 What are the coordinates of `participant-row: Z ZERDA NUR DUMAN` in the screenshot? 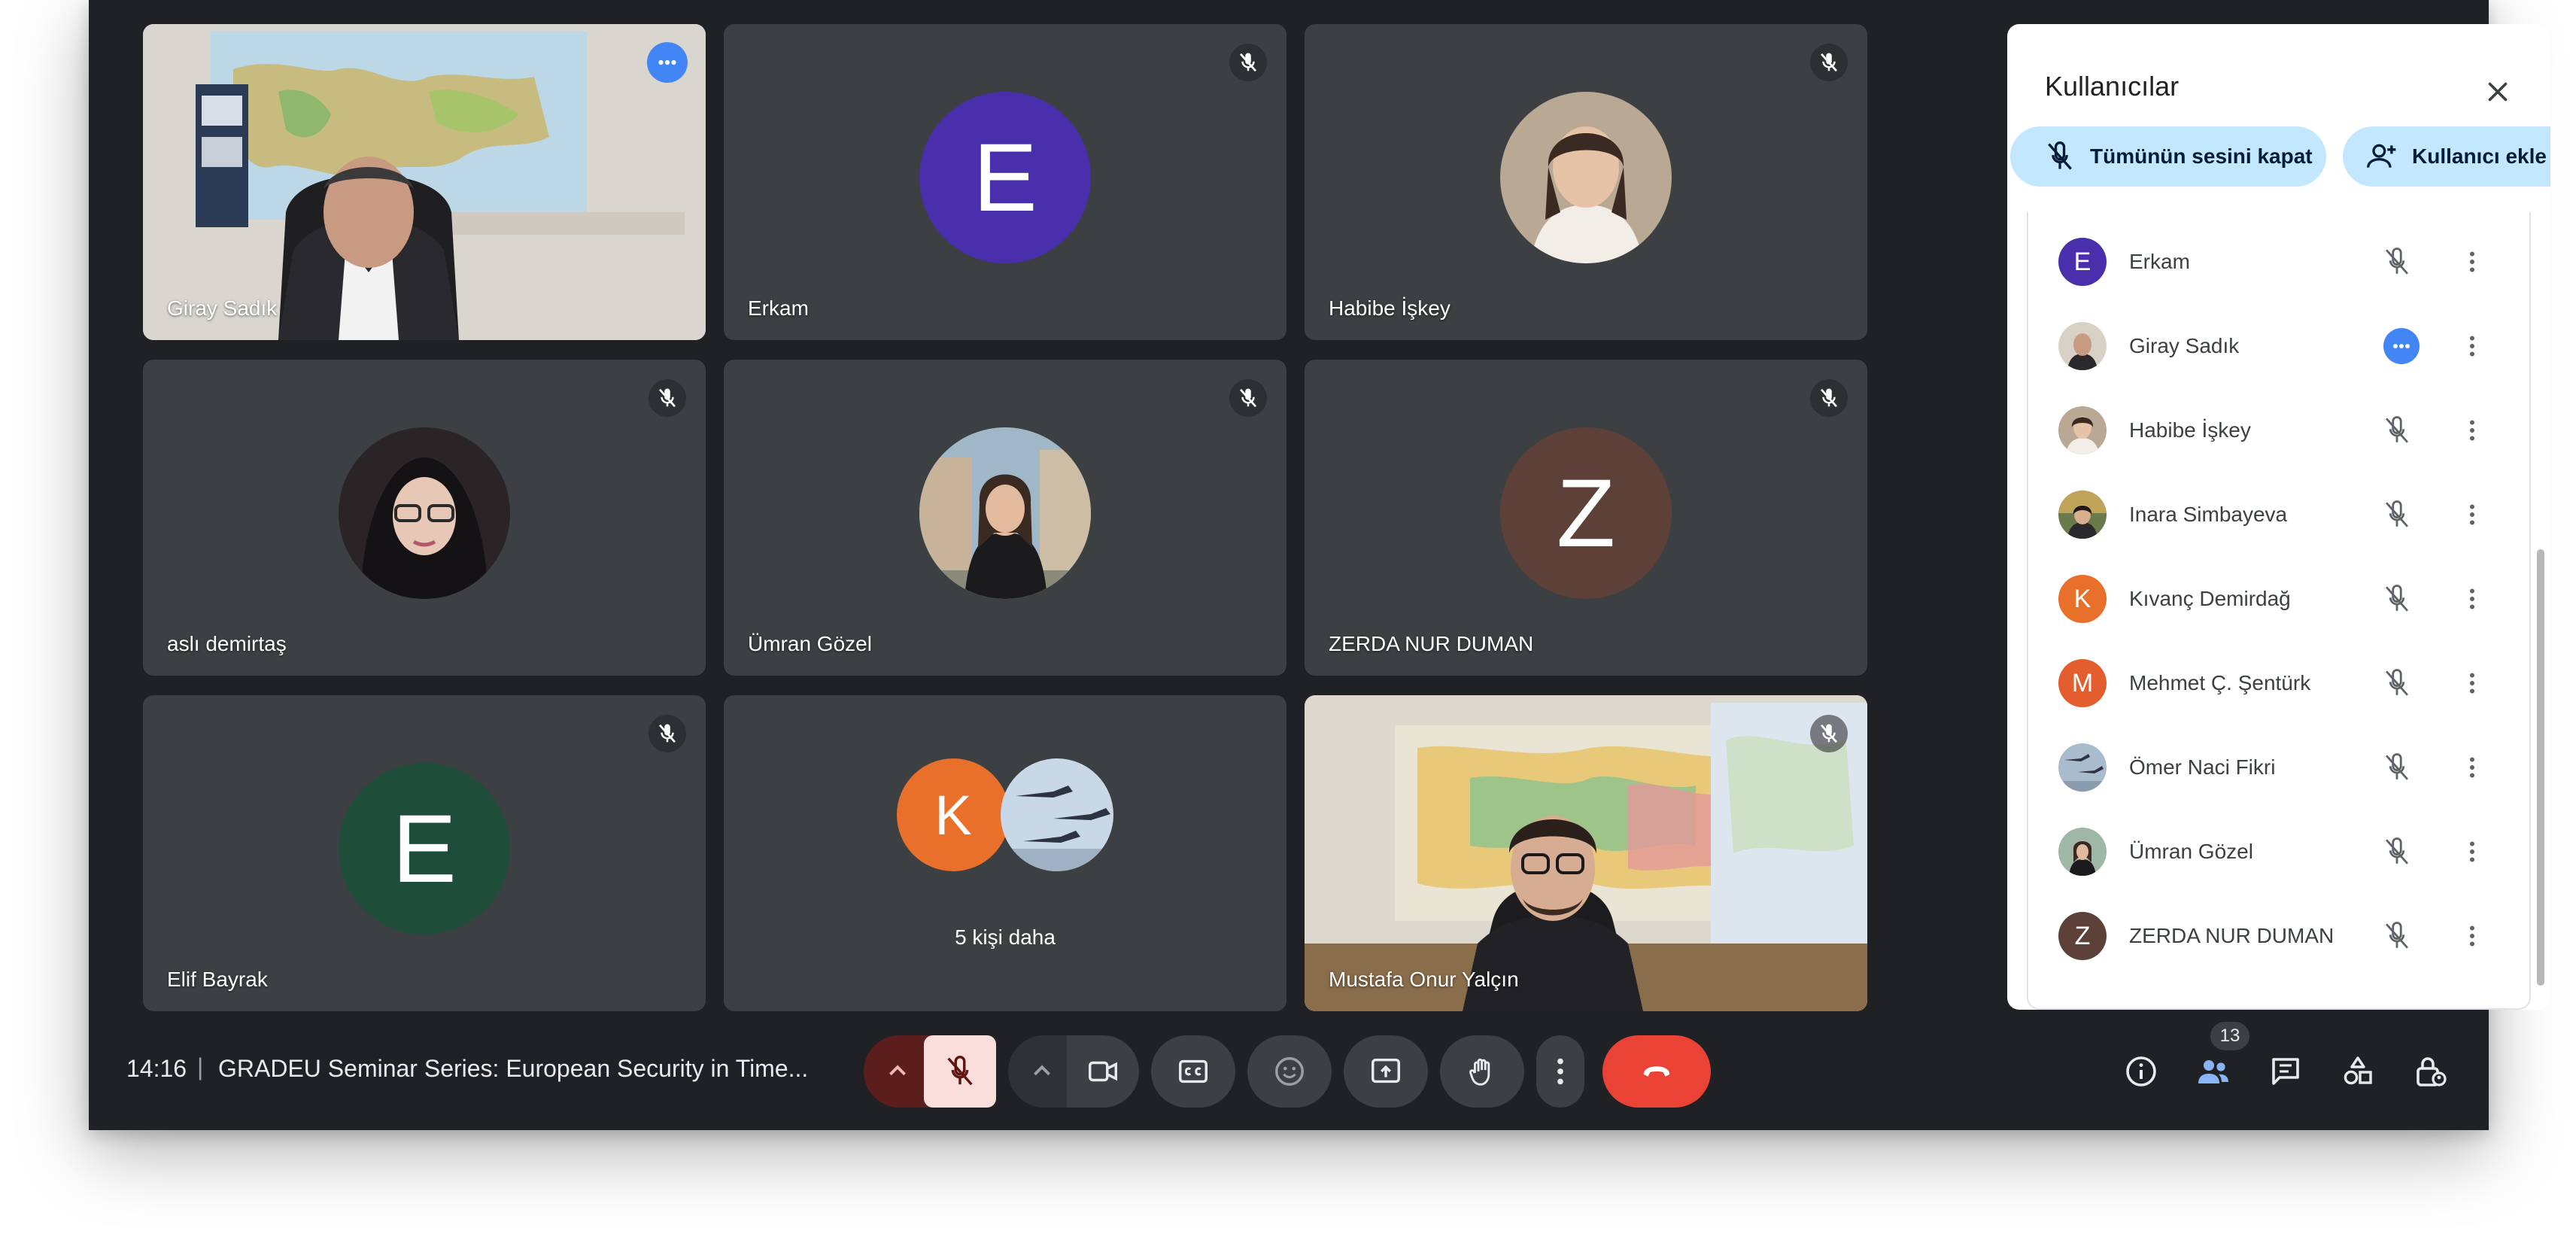 It's located at (2280, 936).